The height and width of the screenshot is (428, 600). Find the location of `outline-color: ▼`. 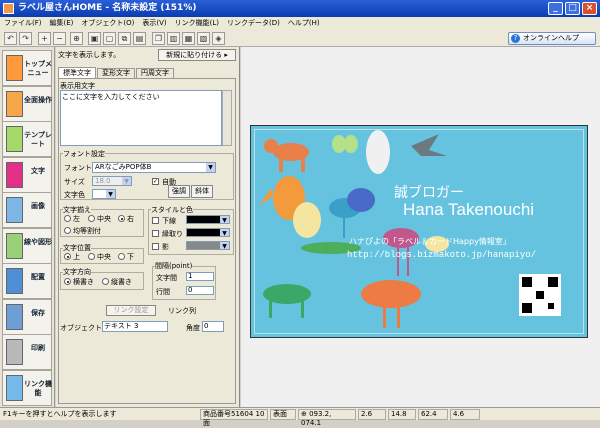

outline-color: ▼ is located at coordinates (208, 232).